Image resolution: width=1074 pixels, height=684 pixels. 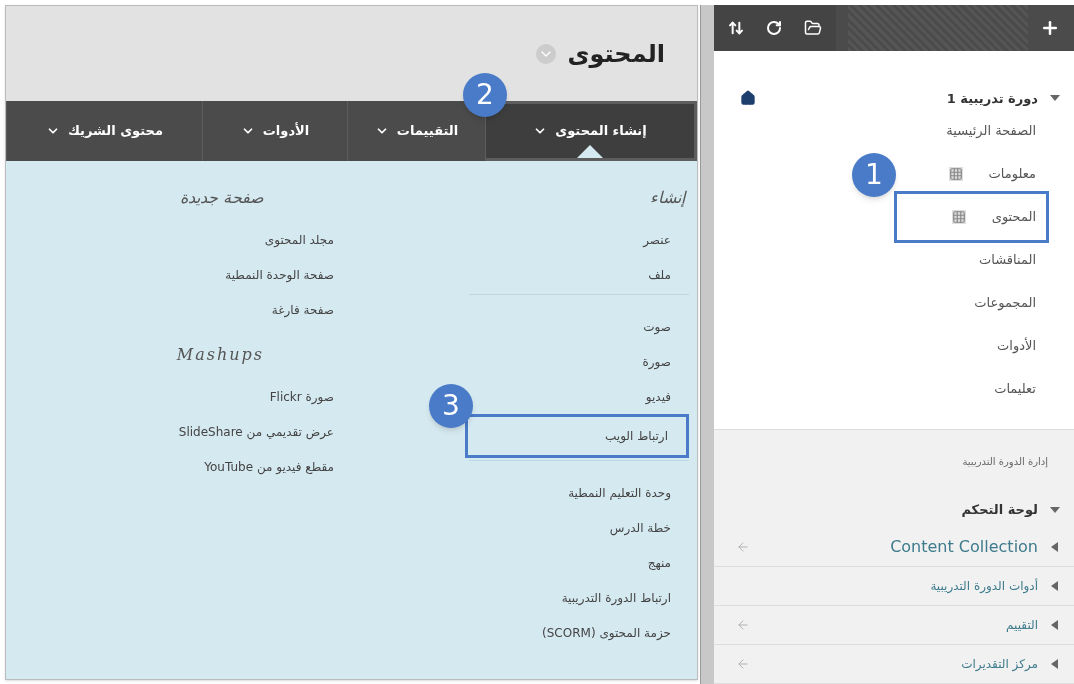 What do you see at coordinates (204, 274) in the screenshot?
I see `menu-item: صفحة الوحدة النمطية` at bounding box center [204, 274].